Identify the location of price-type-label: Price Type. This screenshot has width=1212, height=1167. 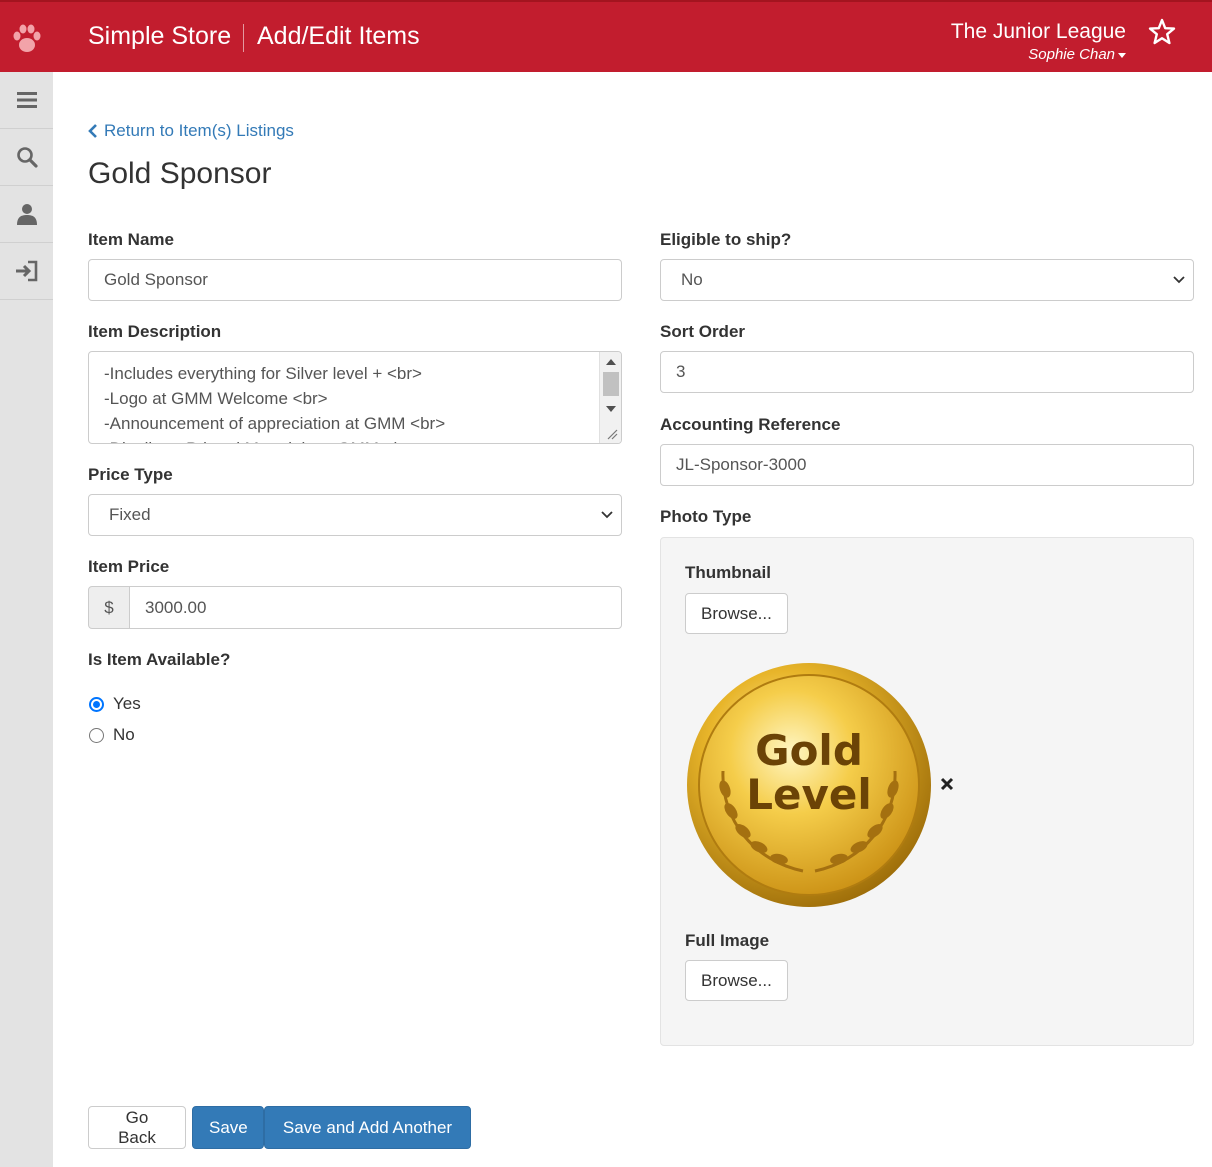
(130, 474).